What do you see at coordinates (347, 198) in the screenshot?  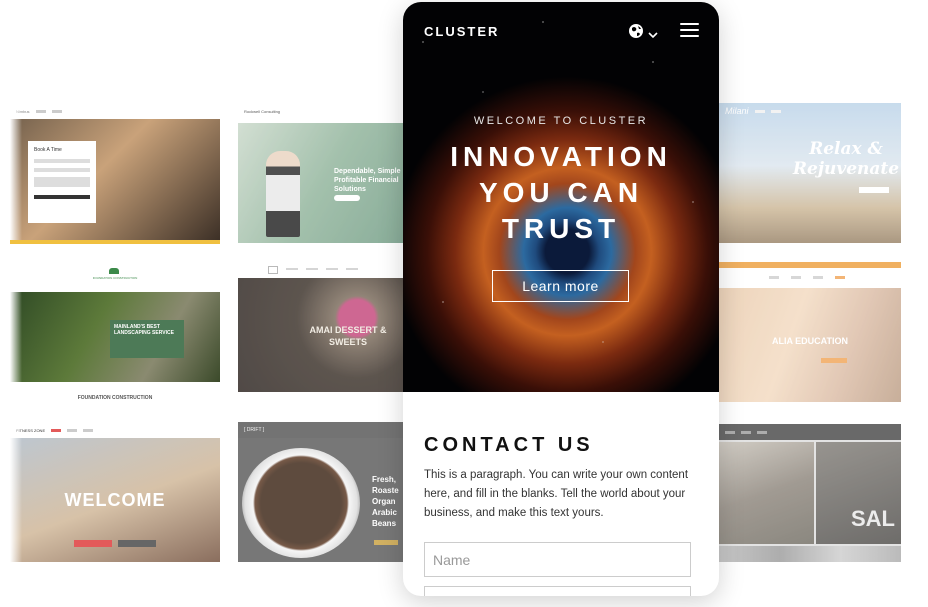 I see `business-cta` at bounding box center [347, 198].